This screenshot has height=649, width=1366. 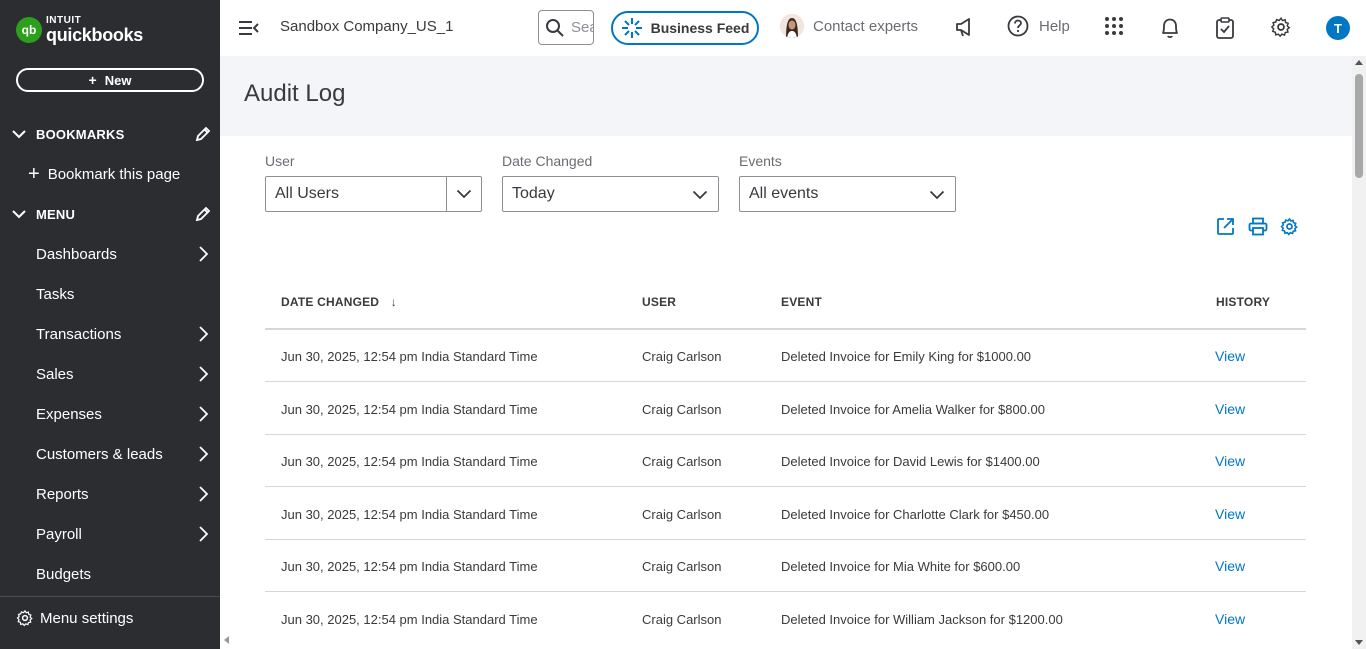 What do you see at coordinates (249, 30) in the screenshot?
I see `collapse-menu-icon` at bounding box center [249, 30].